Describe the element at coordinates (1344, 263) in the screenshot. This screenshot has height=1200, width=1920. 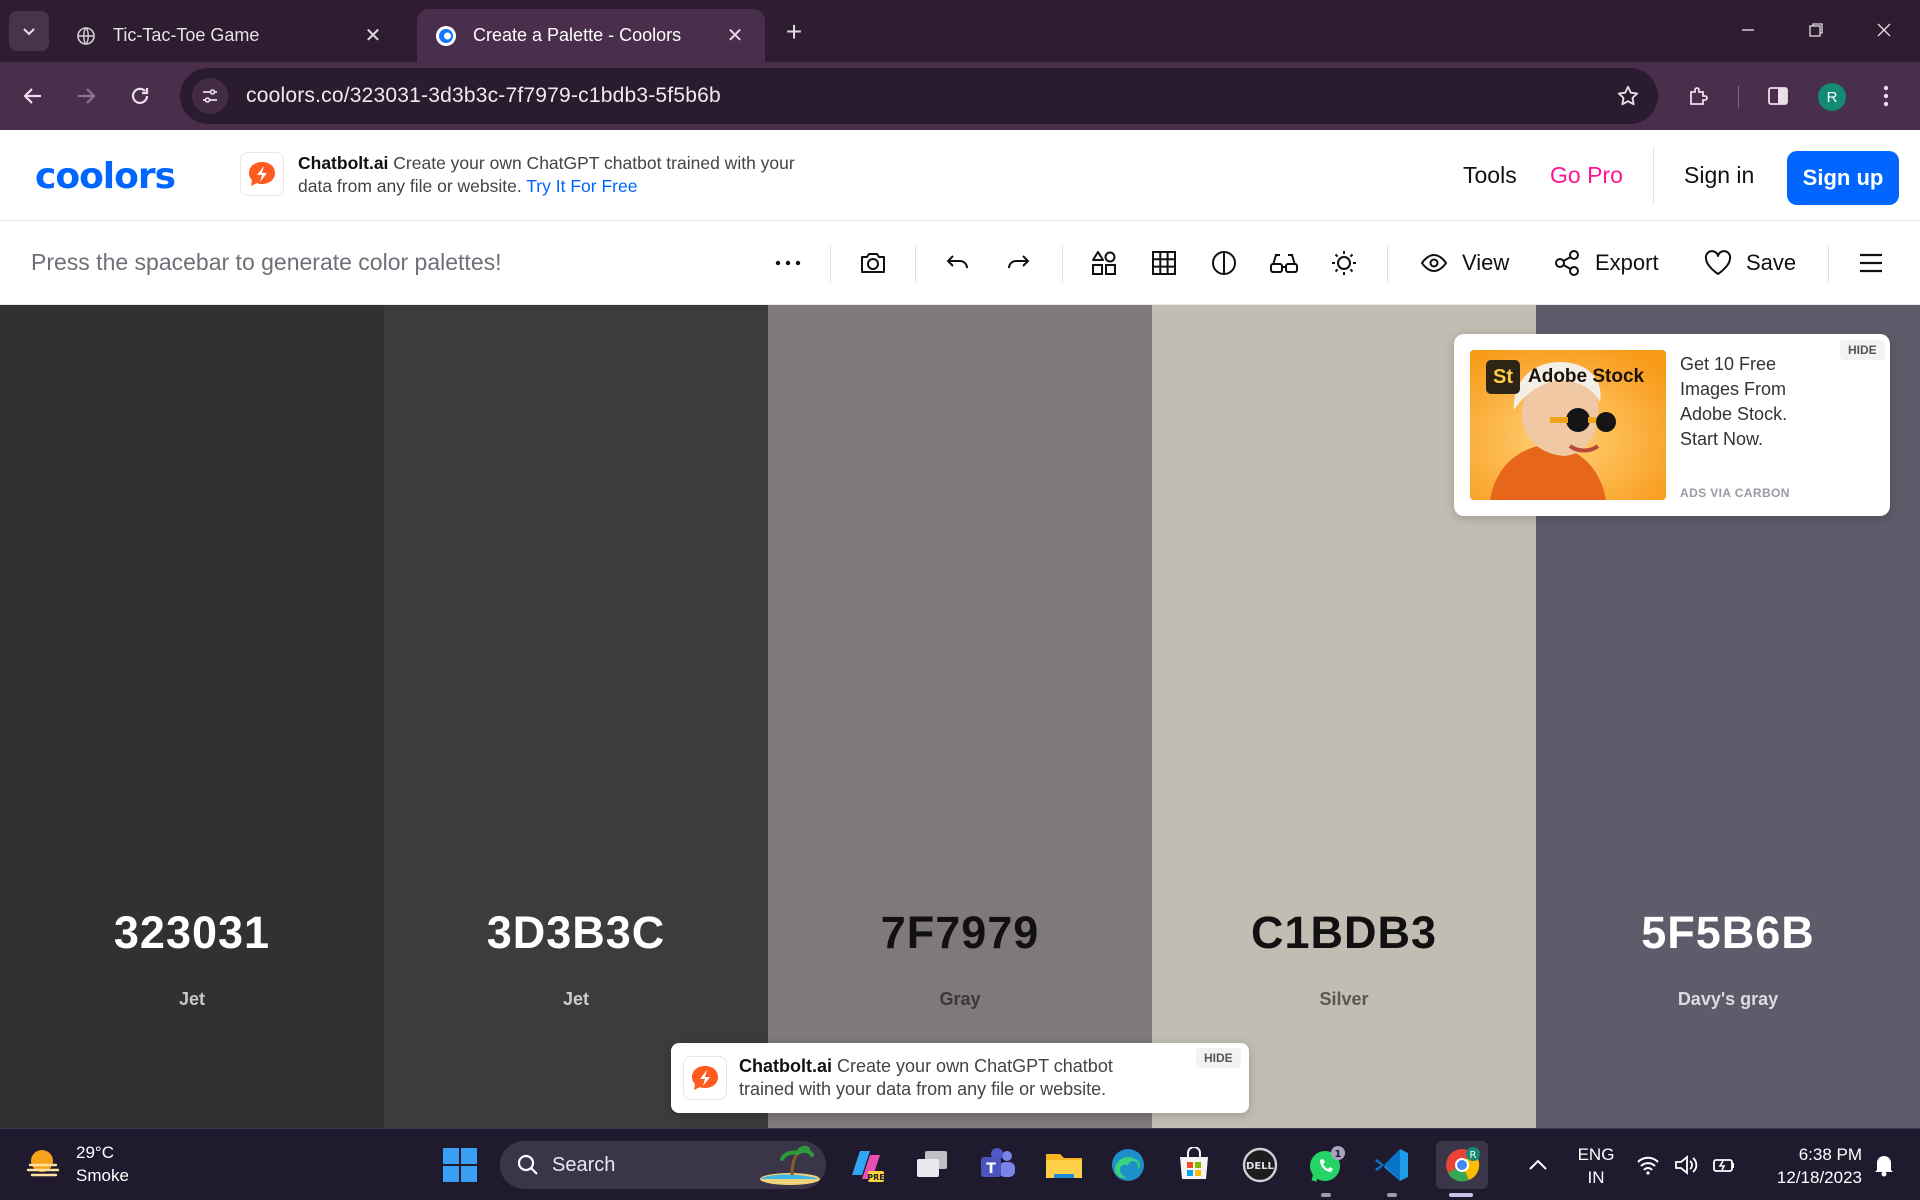
I see `brightness-sun-icon` at that location.